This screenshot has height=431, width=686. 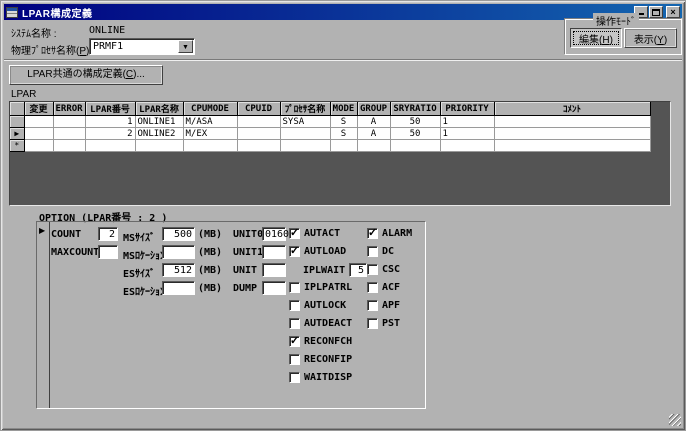 What do you see at coordinates (358, 270) in the screenshot?
I see `iplwait-field: 5` at bounding box center [358, 270].